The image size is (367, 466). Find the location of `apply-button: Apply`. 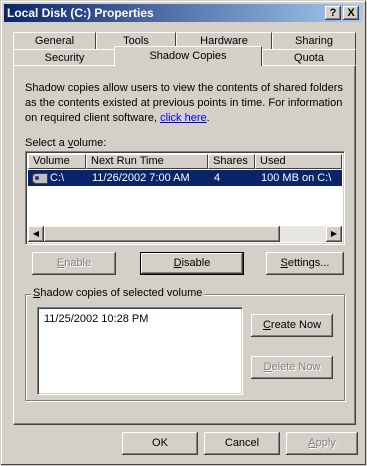

apply-button: Apply is located at coordinates (322, 443).